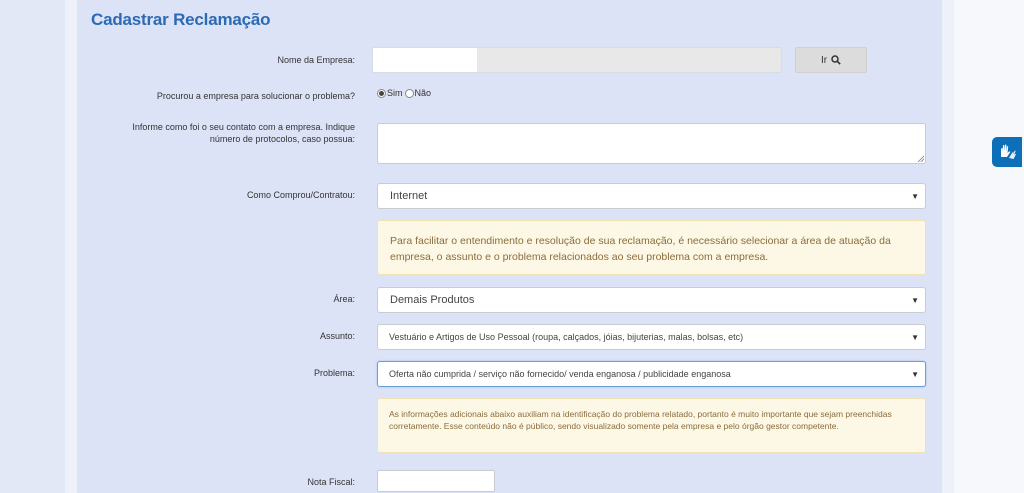 The width and height of the screenshot is (1024, 493). Describe the element at coordinates (337, 336) in the screenshot. I see `subject-label: Assunto:` at that location.